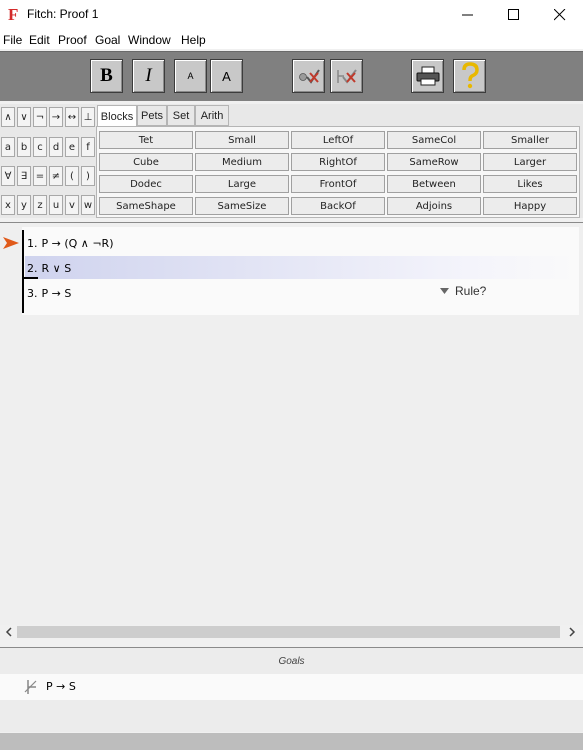  I want to click on symbol-b: b, so click(24, 147).